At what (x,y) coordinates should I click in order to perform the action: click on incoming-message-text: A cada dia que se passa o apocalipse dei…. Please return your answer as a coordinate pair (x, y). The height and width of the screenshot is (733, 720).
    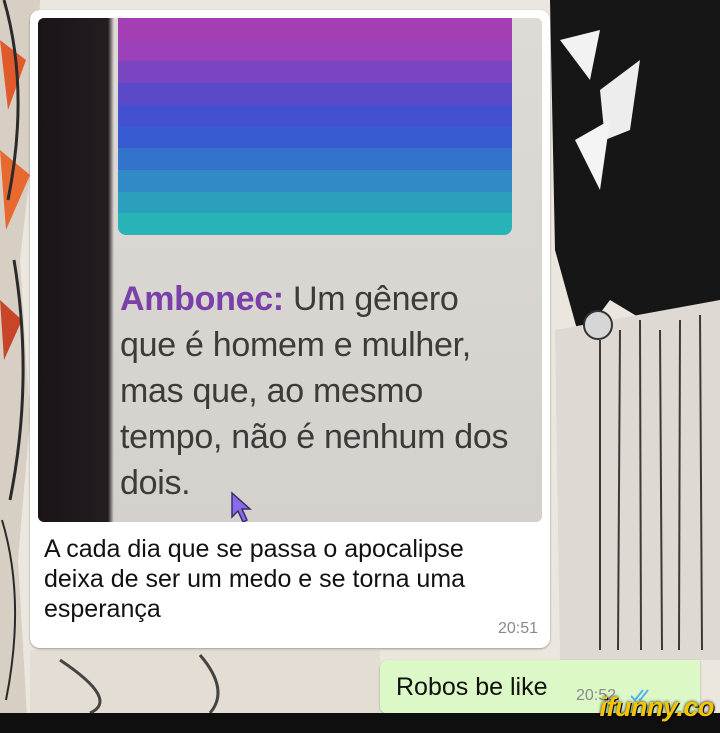
    Looking at the image, I should click on (255, 579).